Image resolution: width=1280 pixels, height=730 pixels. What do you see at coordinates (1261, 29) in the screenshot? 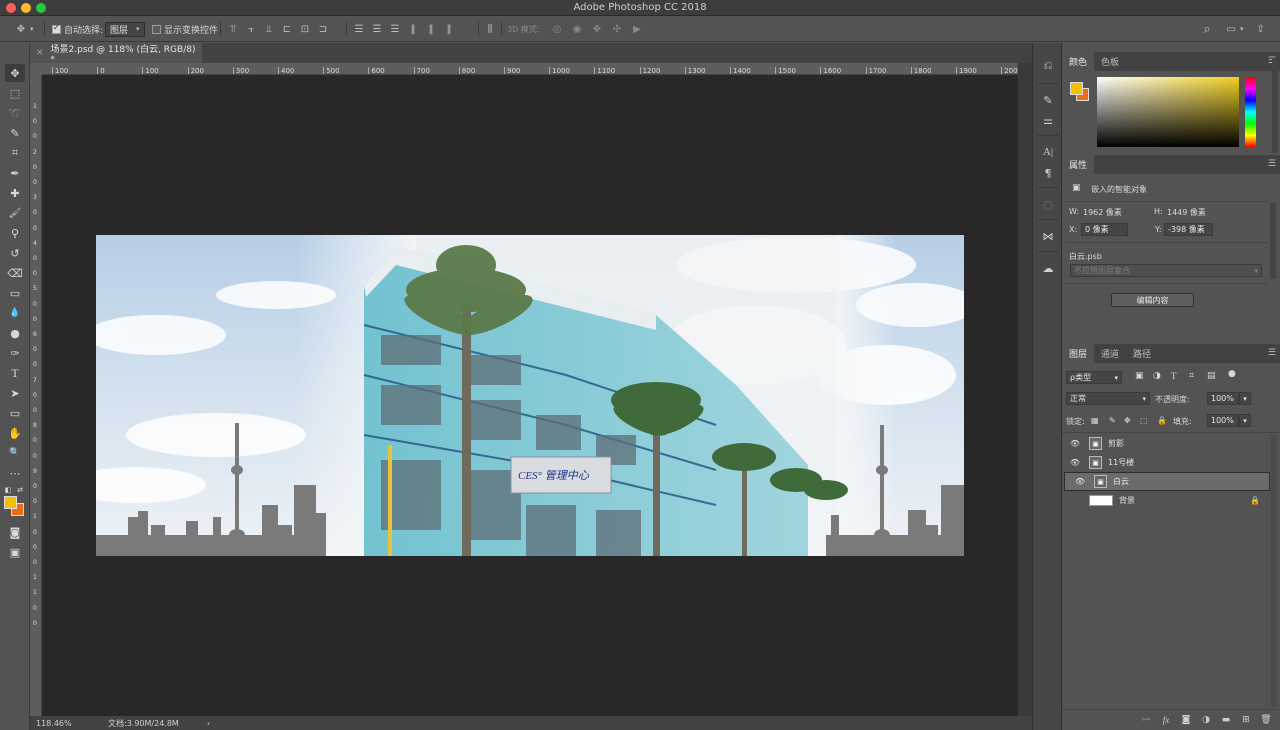
I see `share-icon: ⇪` at bounding box center [1261, 29].